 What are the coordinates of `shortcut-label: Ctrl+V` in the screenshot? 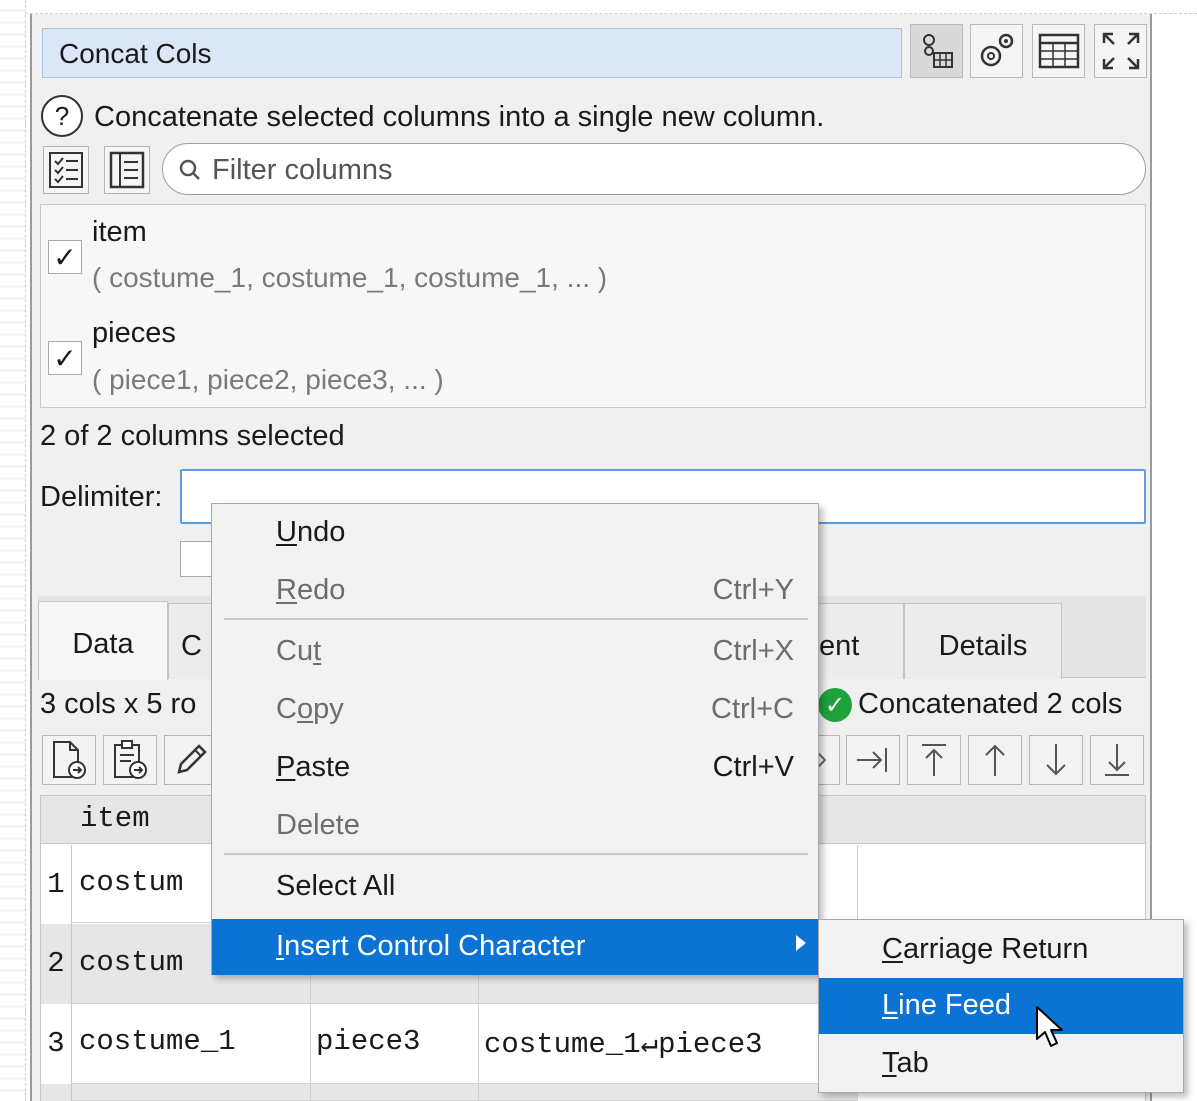 It's located at (753, 767).